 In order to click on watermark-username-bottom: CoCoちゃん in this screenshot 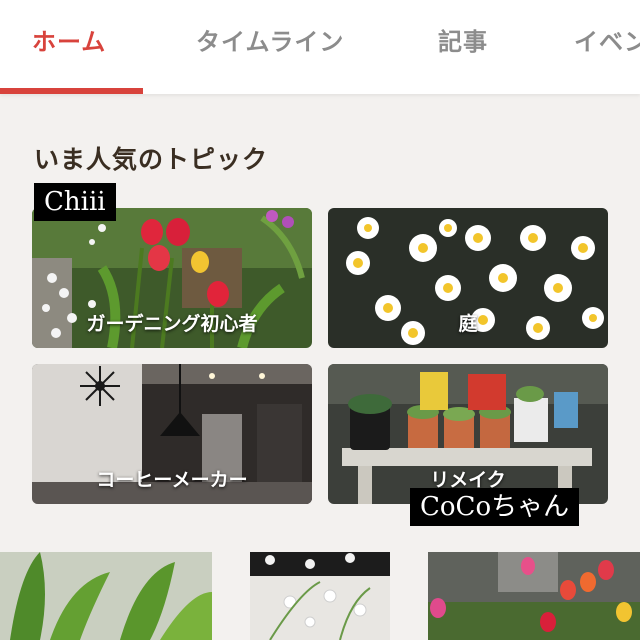, I will do `click(495, 507)`.